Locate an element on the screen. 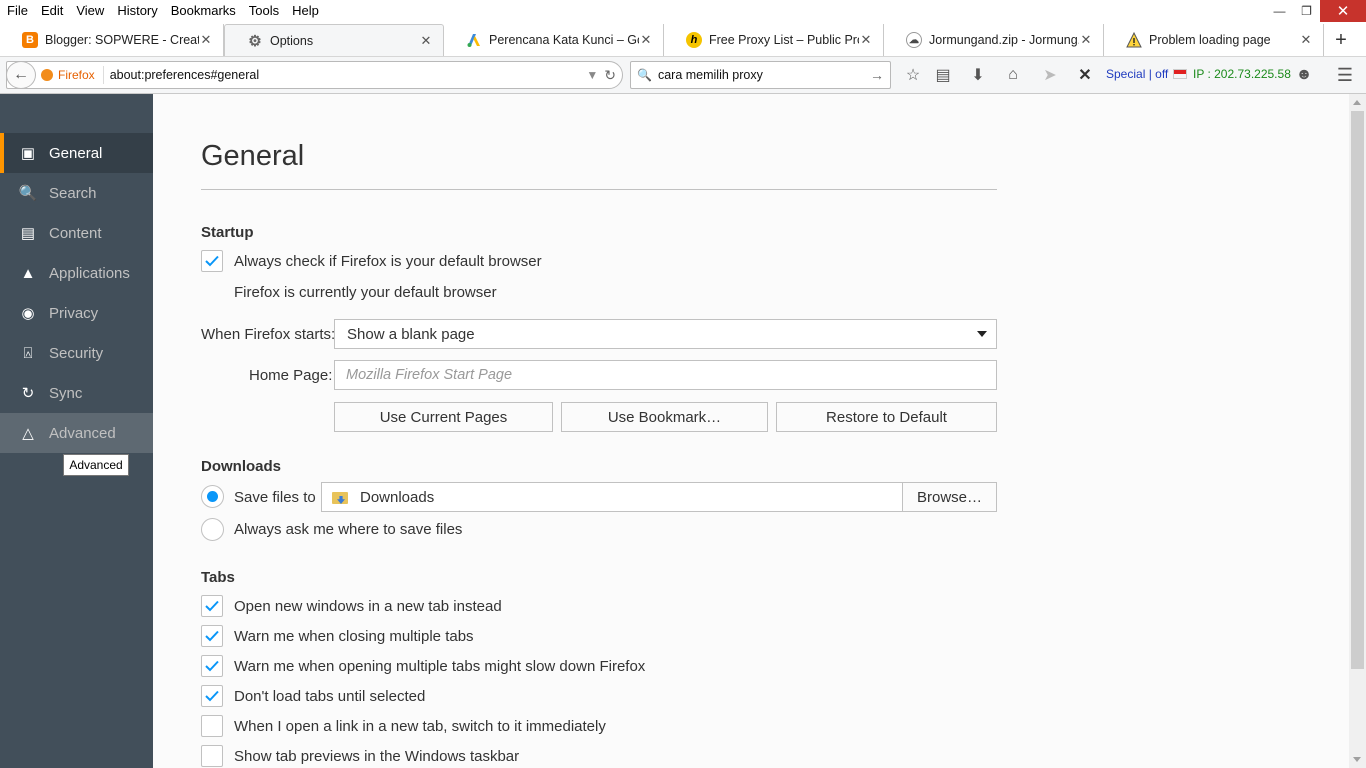 This screenshot has width=1366, height=768. category-applications: ▲ Applications is located at coordinates (76, 273).